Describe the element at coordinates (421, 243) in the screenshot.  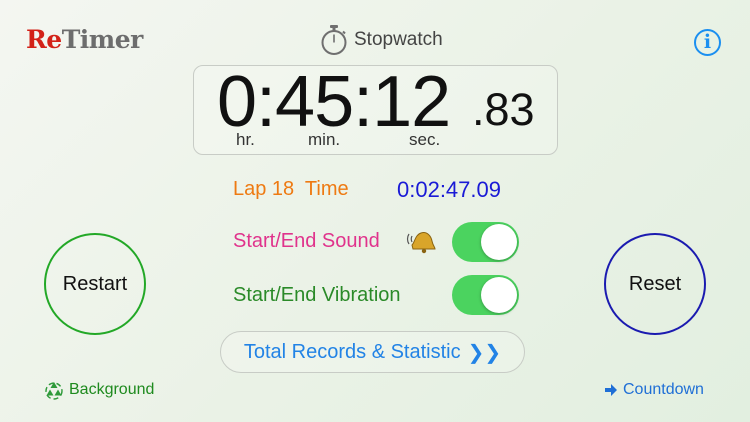
I see `bell-icon` at that location.